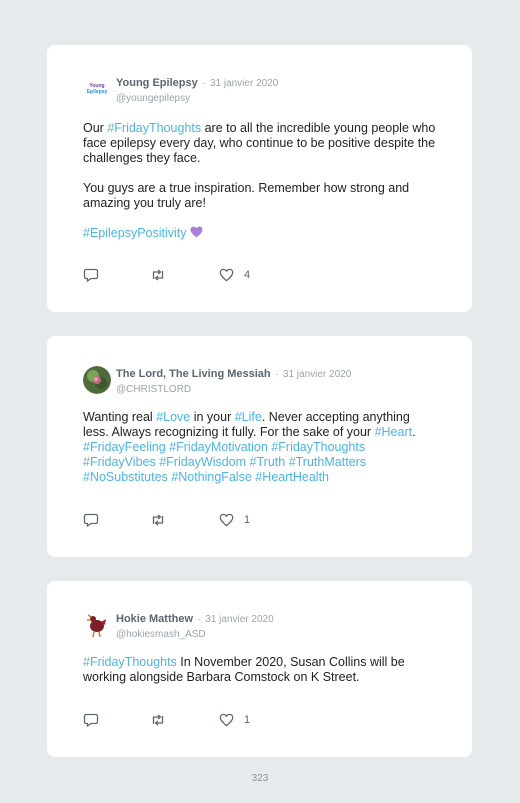 Image resolution: width=520 pixels, height=803 pixels. What do you see at coordinates (218, 447) in the screenshot?
I see `hashtag-link: #FridayMotivation` at bounding box center [218, 447].